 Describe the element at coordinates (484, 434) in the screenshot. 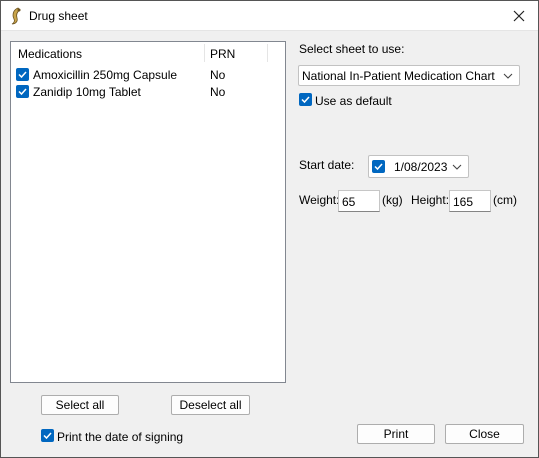

I see `close-button: Close` at that location.